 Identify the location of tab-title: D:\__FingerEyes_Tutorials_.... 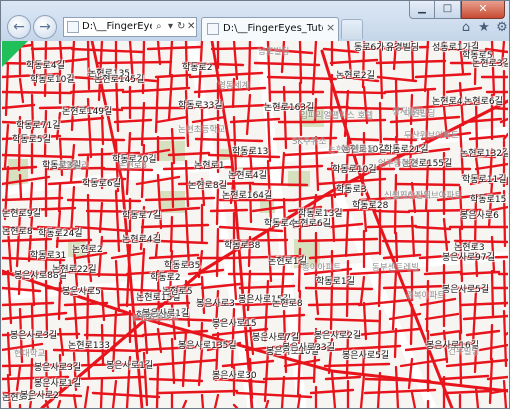
(273, 28).